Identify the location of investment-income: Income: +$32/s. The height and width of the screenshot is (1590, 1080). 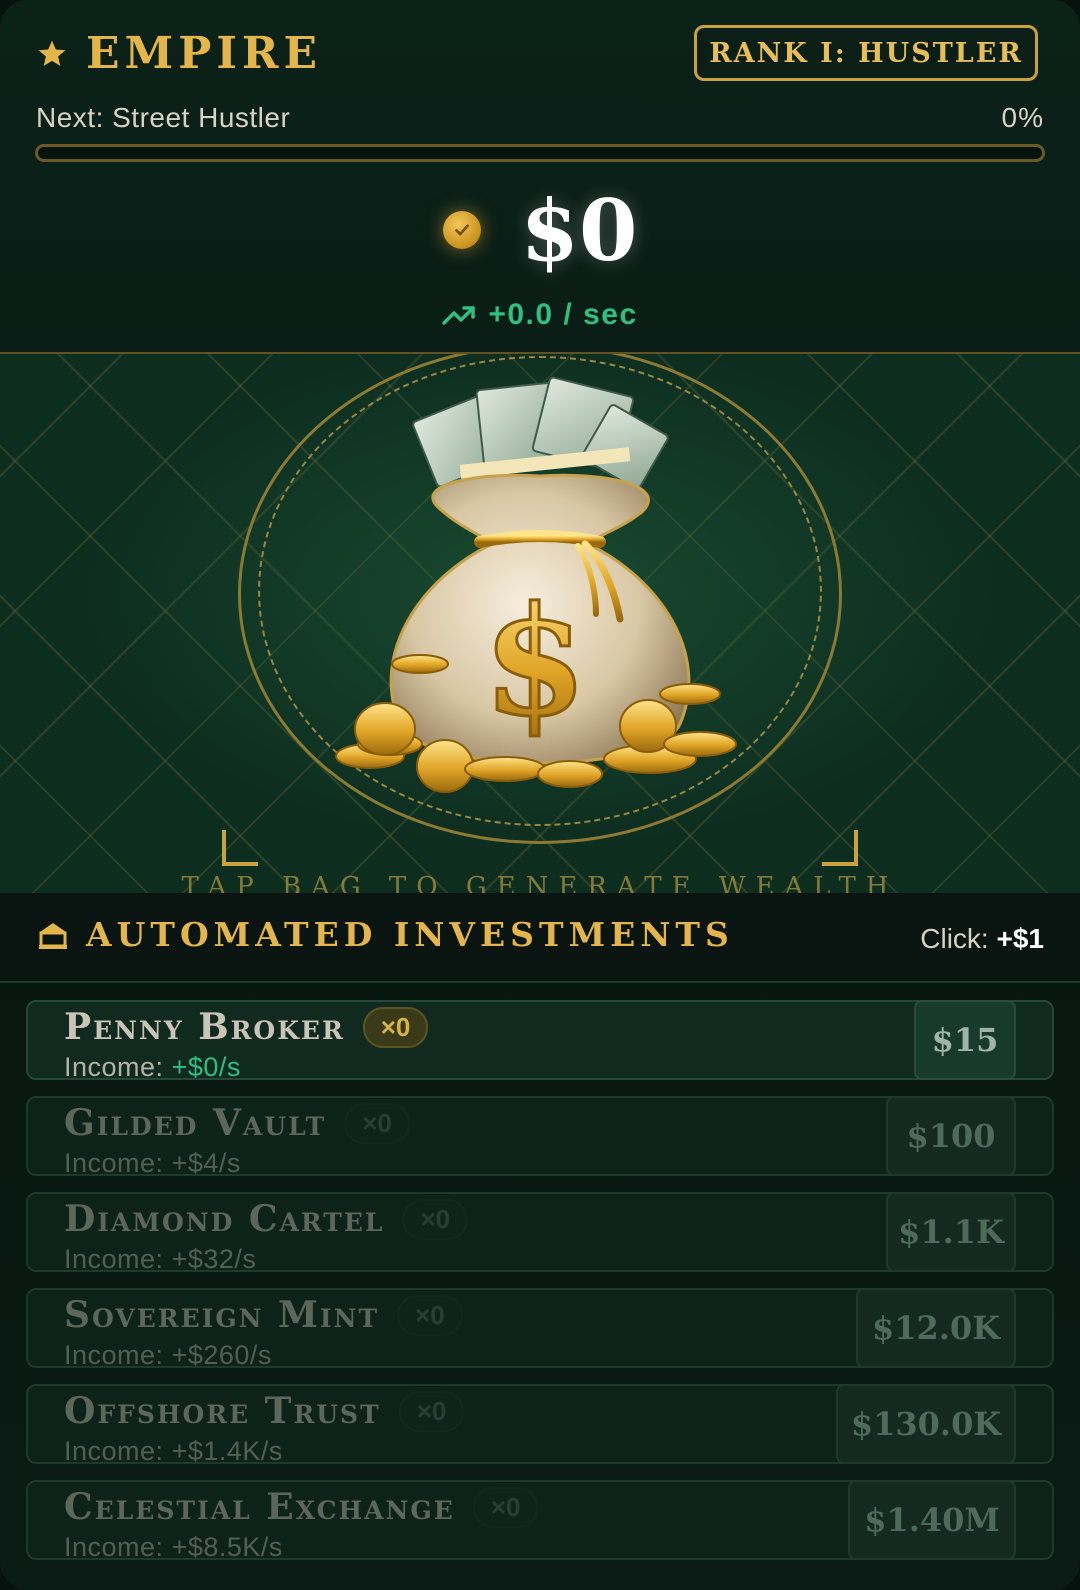
(160, 1259).